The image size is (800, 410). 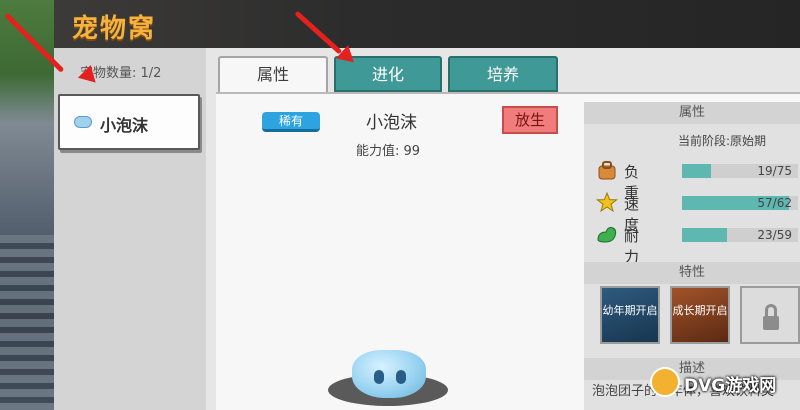 What do you see at coordinates (630, 310) in the screenshot?
I see `trait-juvenile-label: 幼年期开启` at bounding box center [630, 310].